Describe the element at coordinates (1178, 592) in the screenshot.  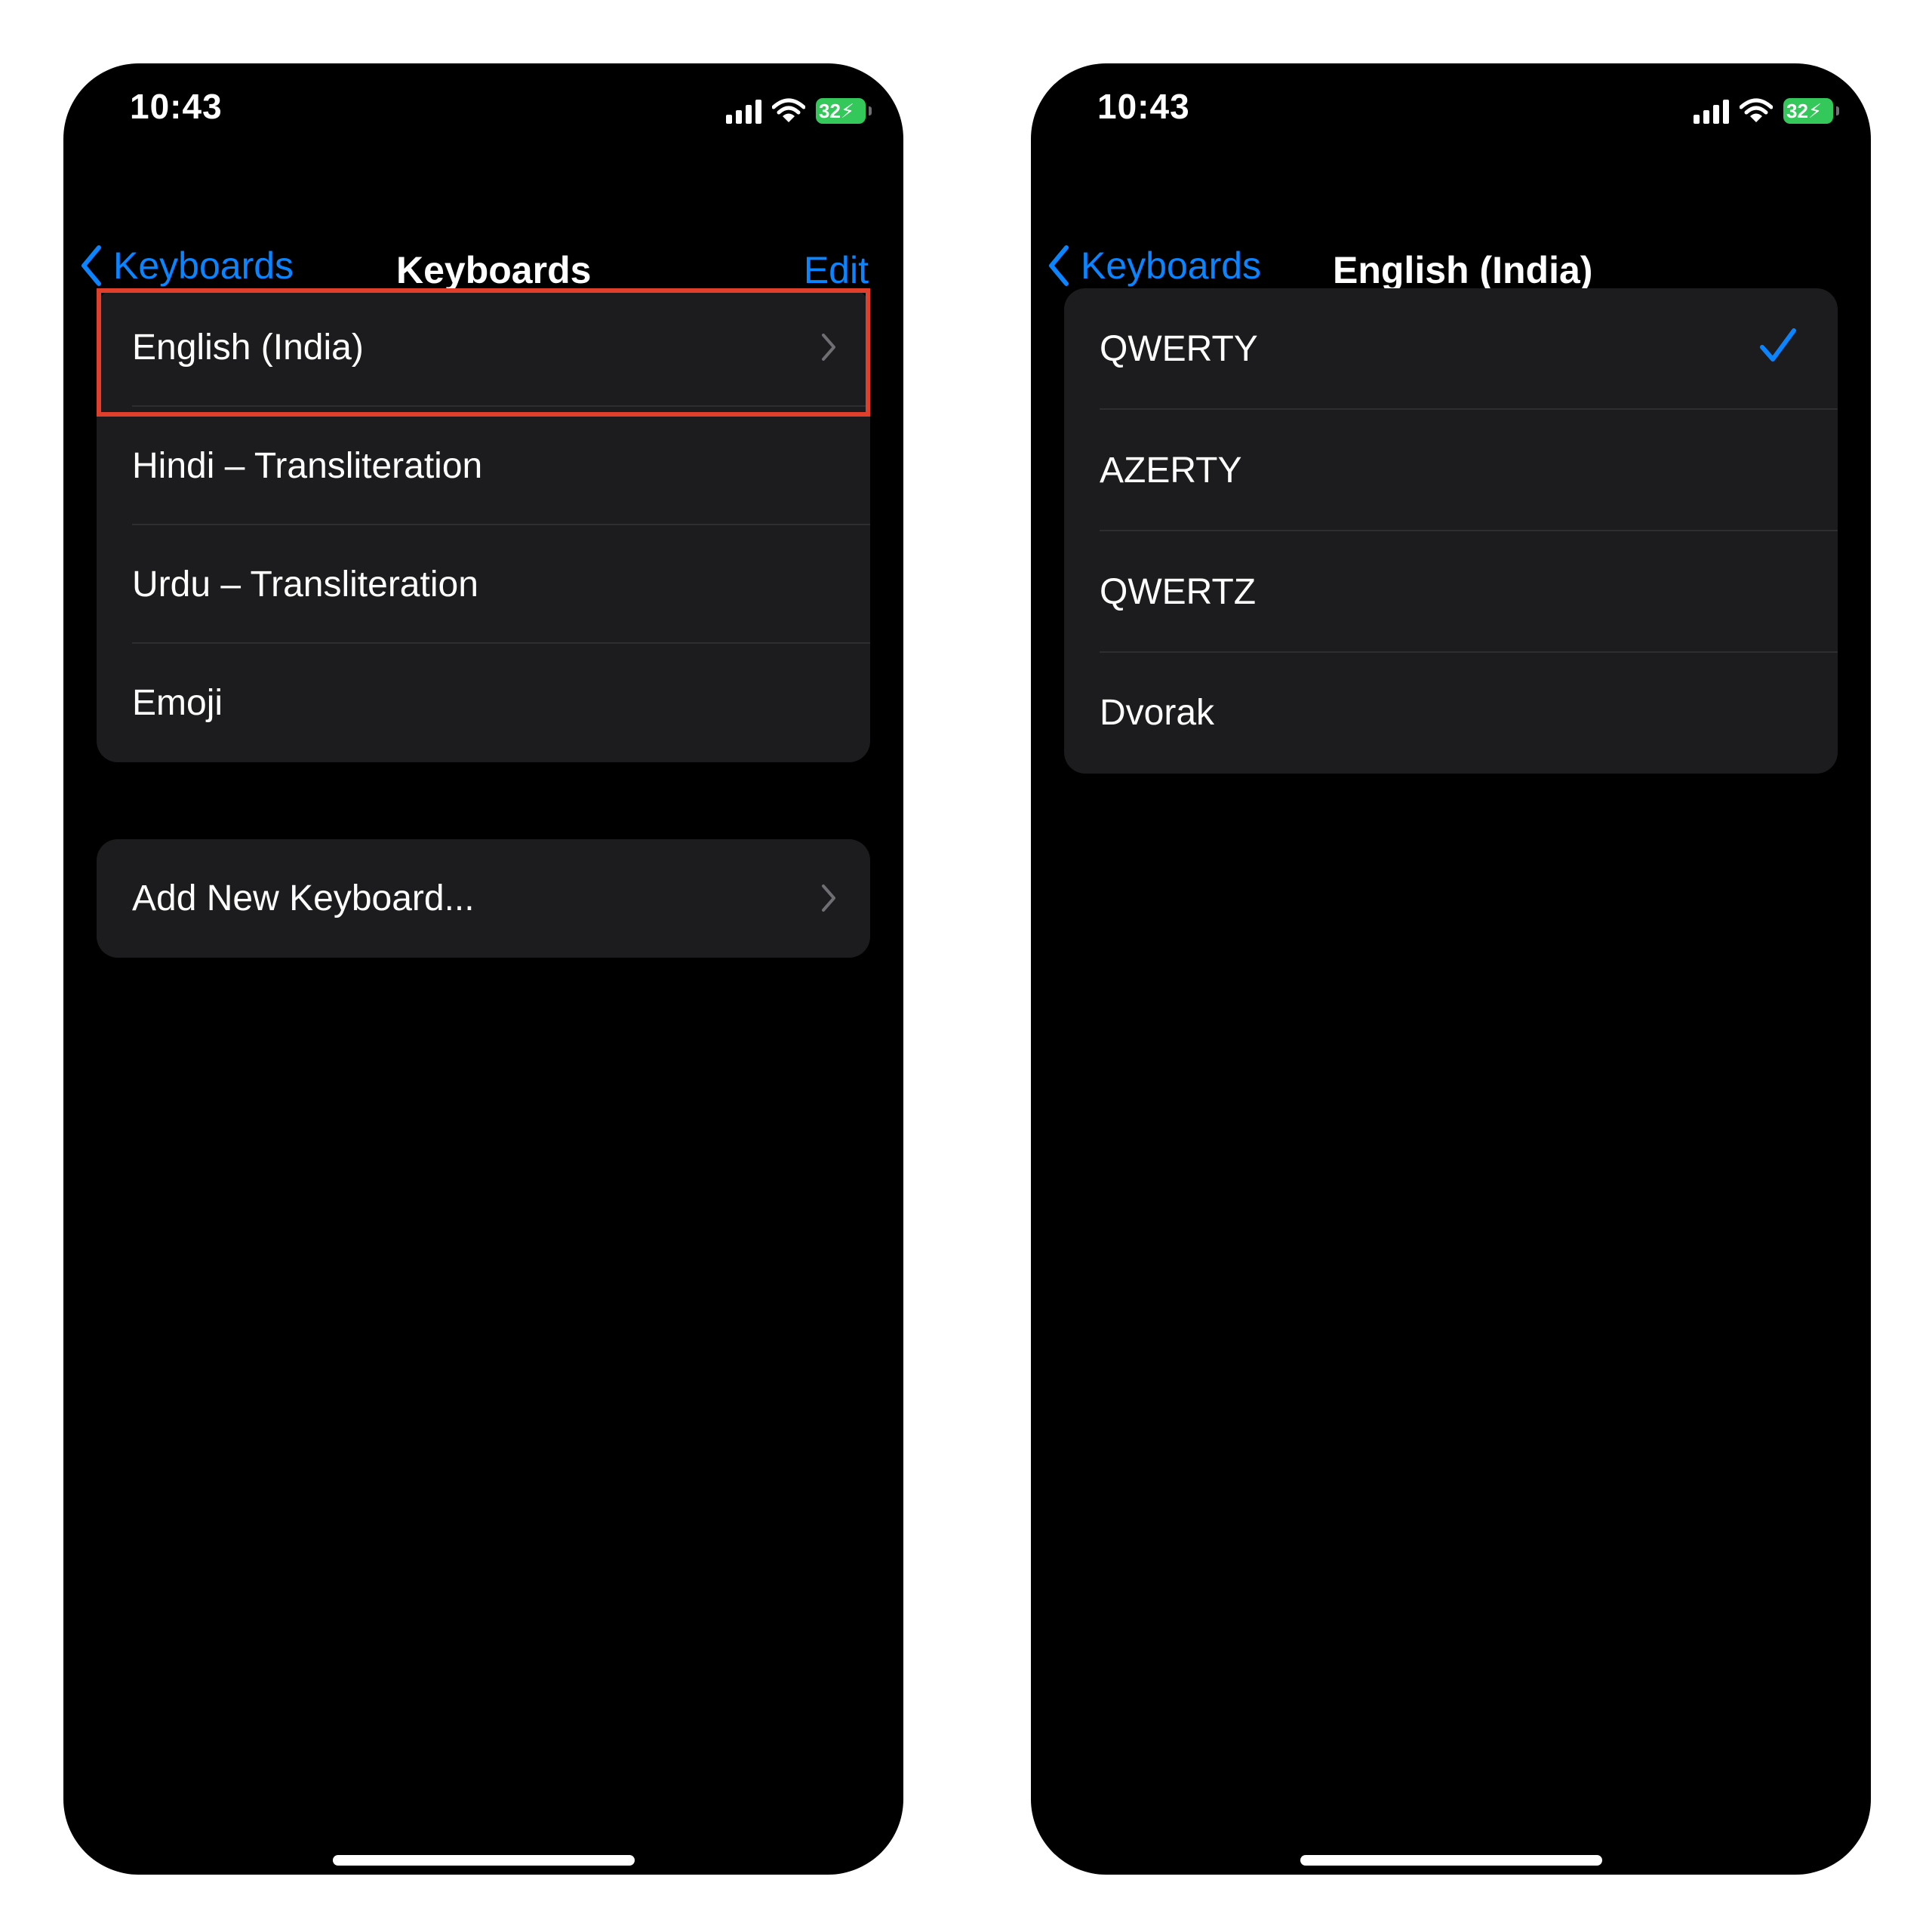
I see `layout-label: QWERTZ` at that location.